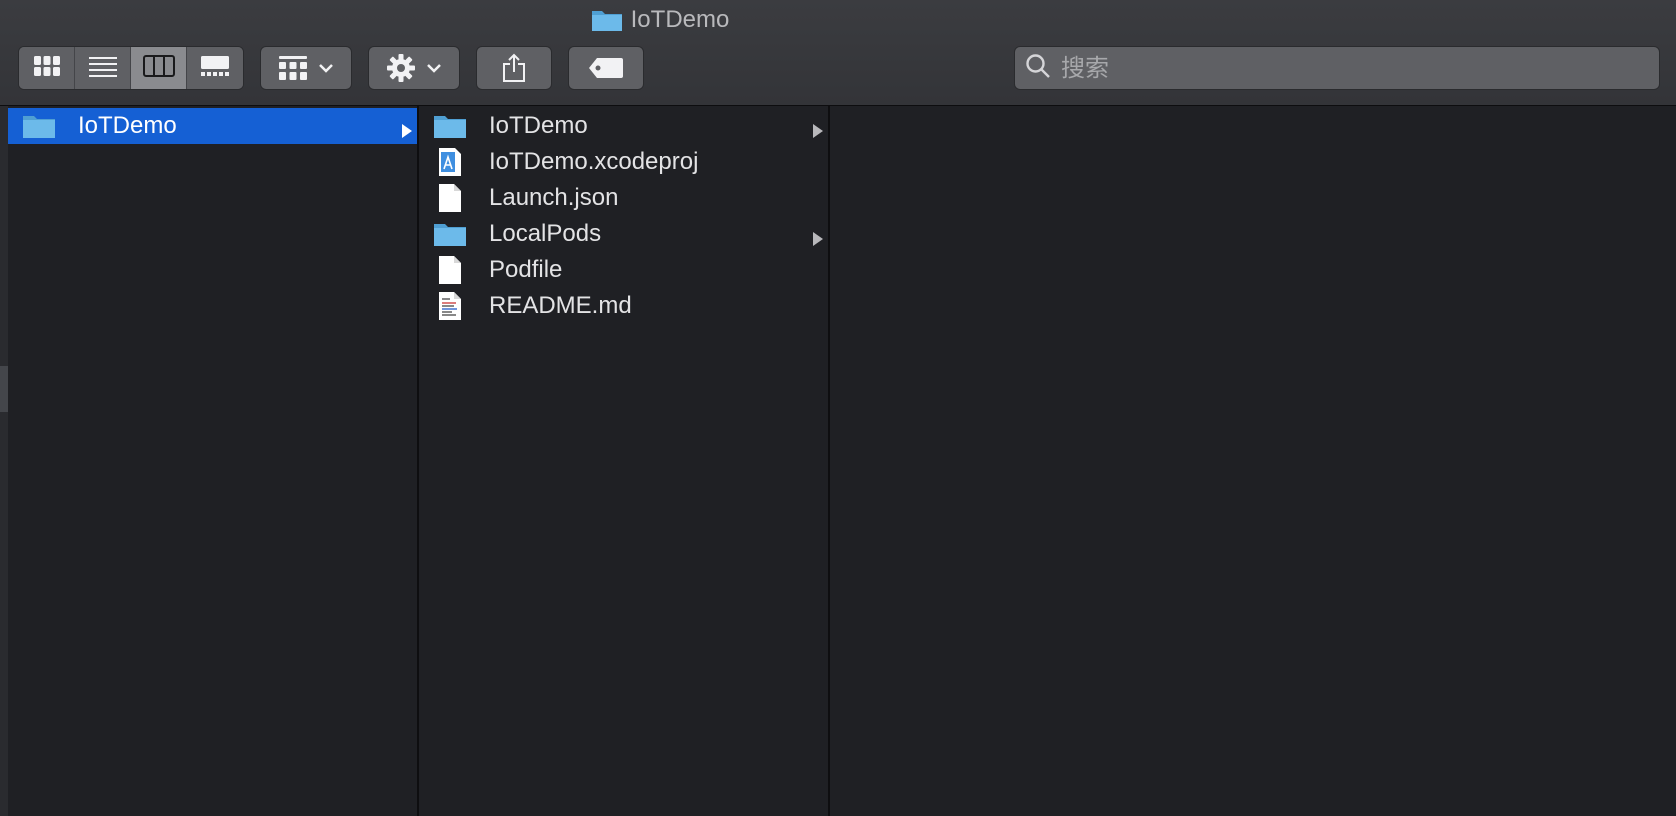 Image resolution: width=1676 pixels, height=816 pixels. I want to click on grid-icon, so click(47, 68).